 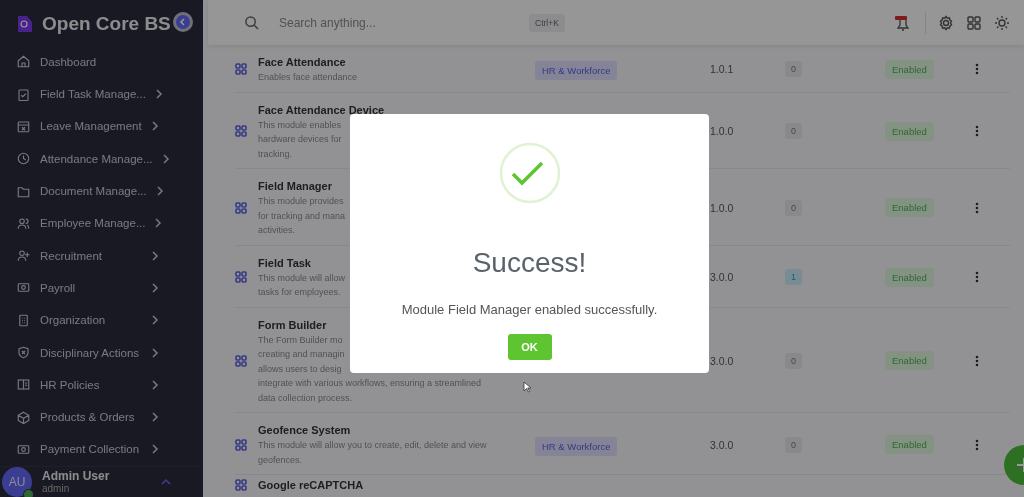 What do you see at coordinates (300, 139) in the screenshot?
I see `module-description: hardware devices for` at bounding box center [300, 139].